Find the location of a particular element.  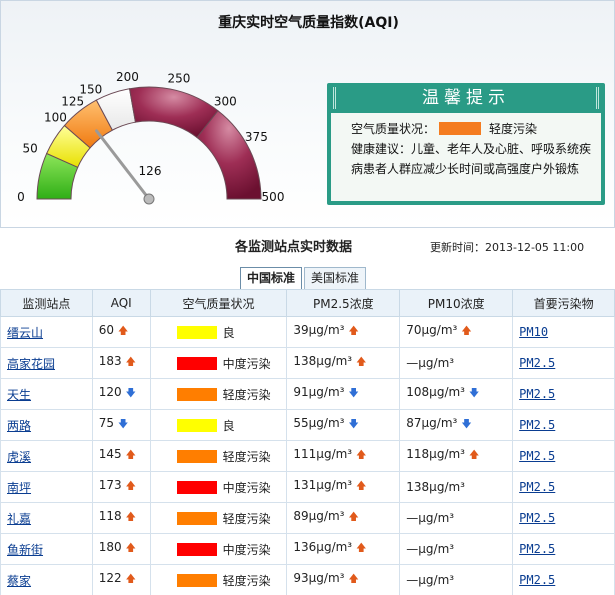

status-cell: 轻度污染 is located at coordinates (218, 579).